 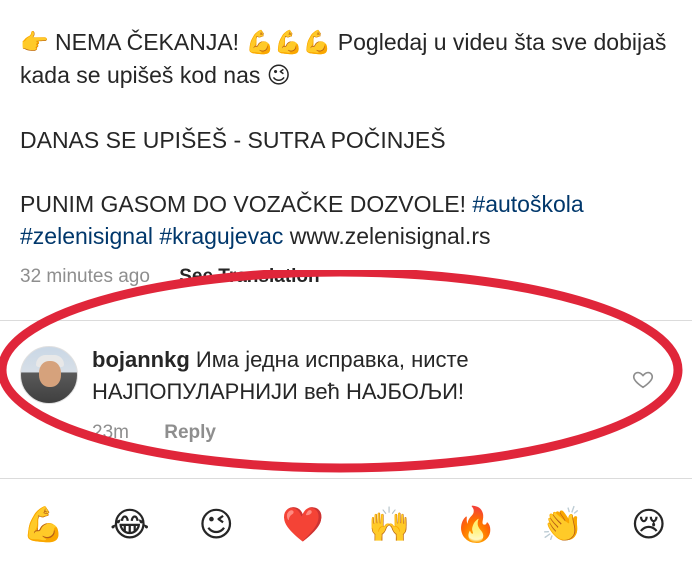 I want to click on caption-text-a: NEMA ČEKANJA!, so click(x=147, y=42).